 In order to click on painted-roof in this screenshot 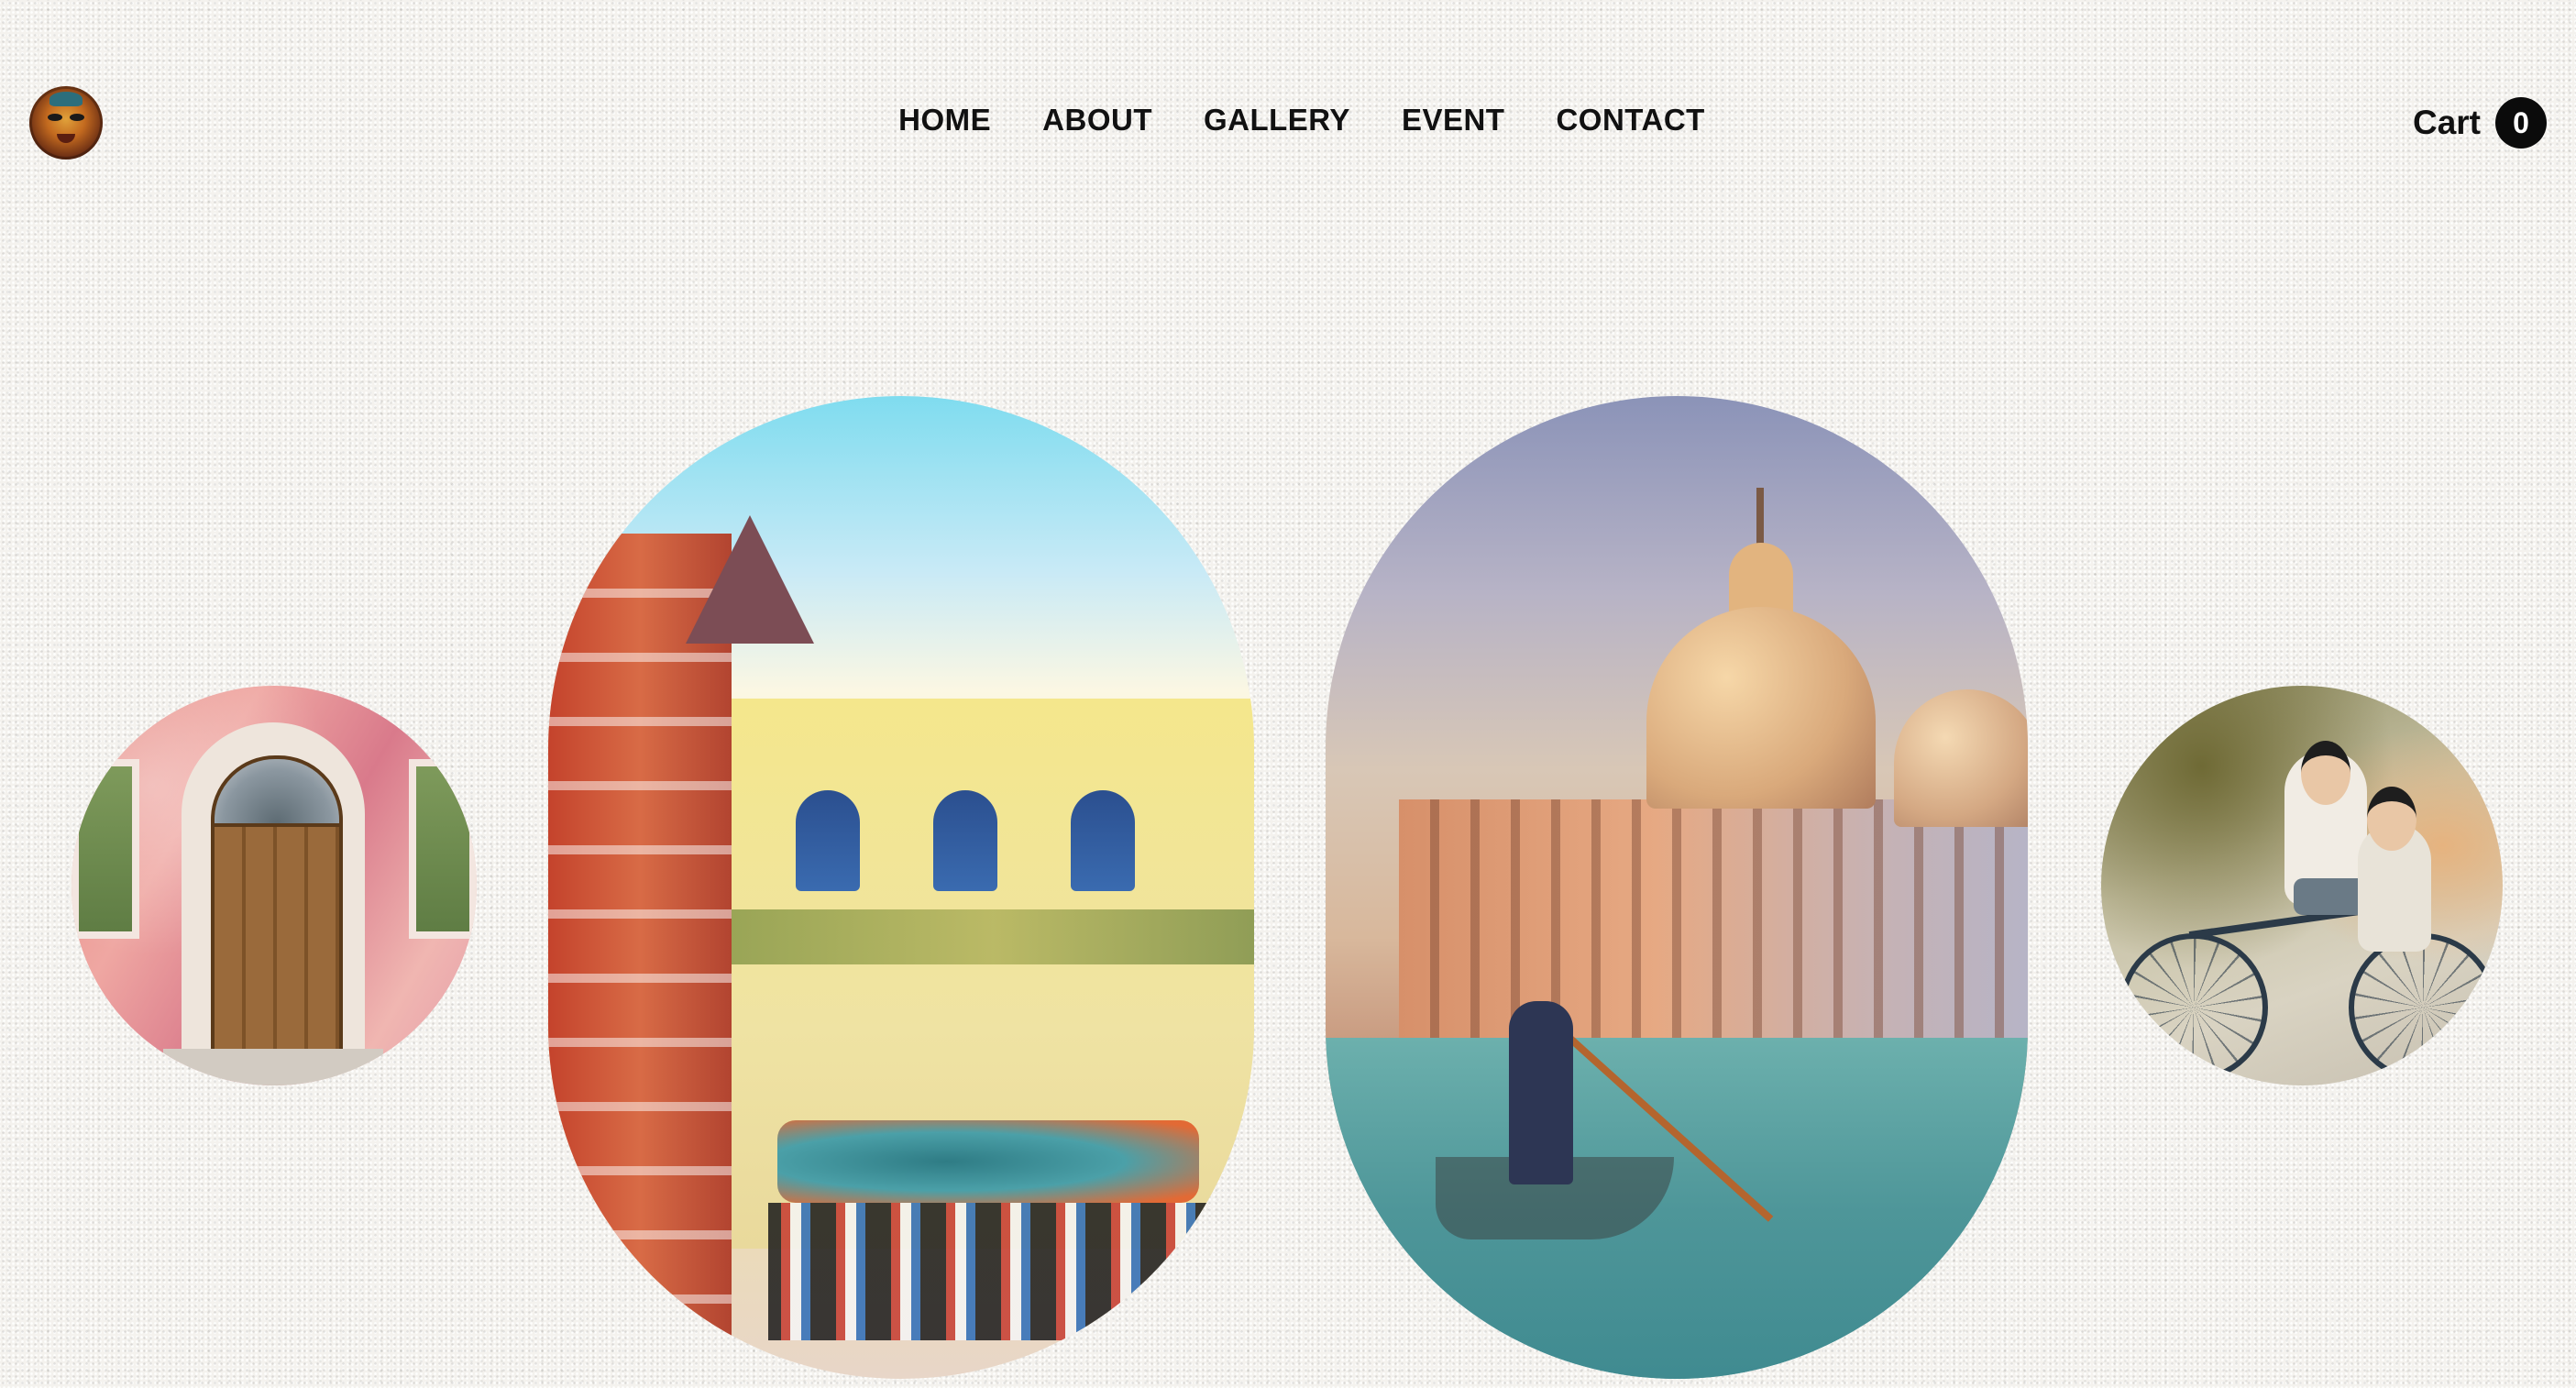, I will do `click(750, 579)`.